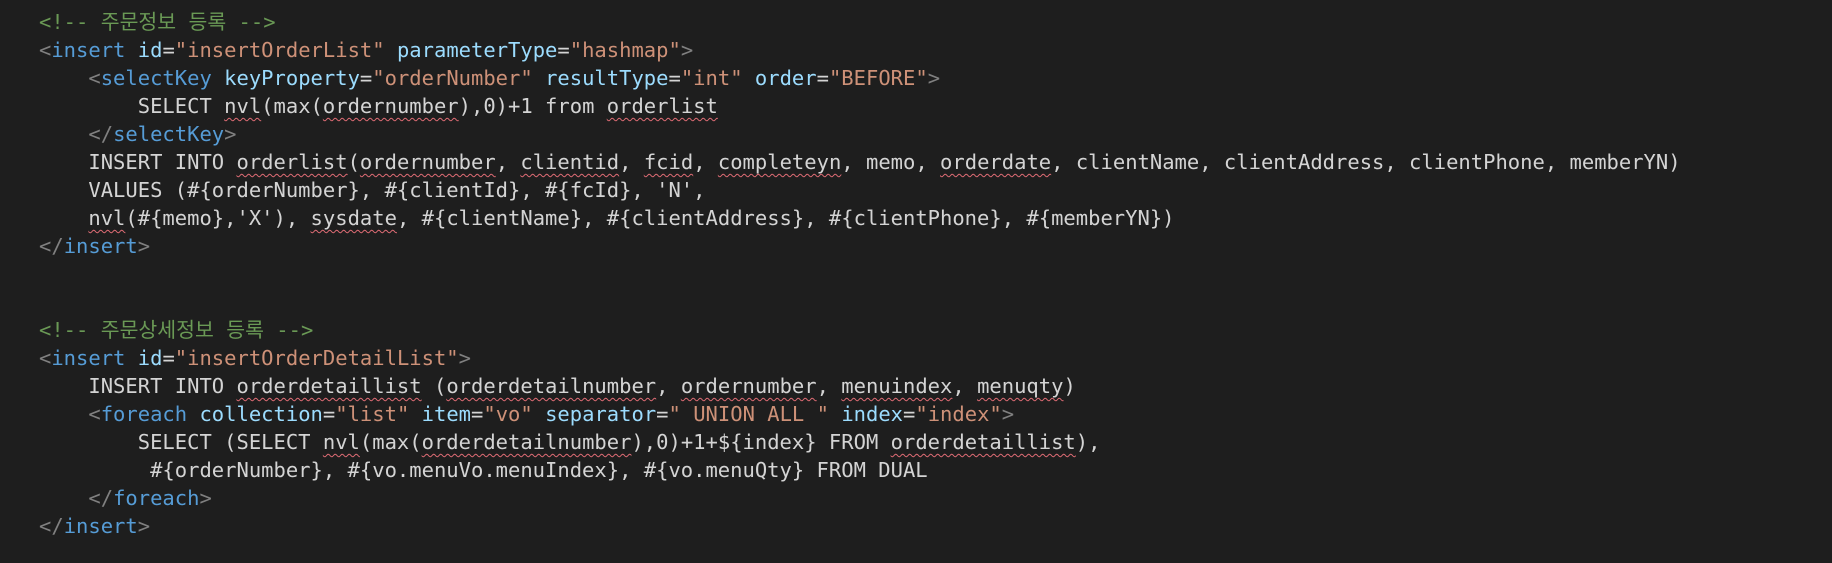  I want to click on code-line: </foreach>, so click(916, 498).